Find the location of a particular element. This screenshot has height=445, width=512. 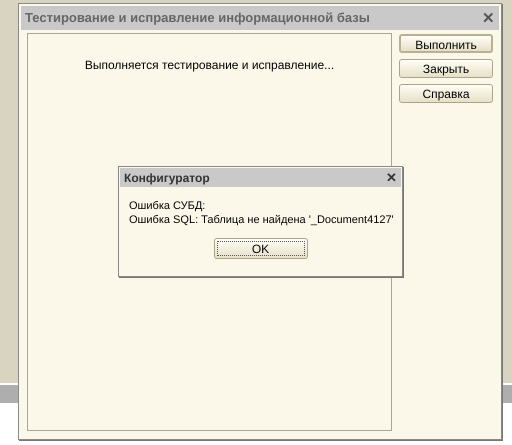

dialog-title: Конфигуратор is located at coordinates (167, 178).